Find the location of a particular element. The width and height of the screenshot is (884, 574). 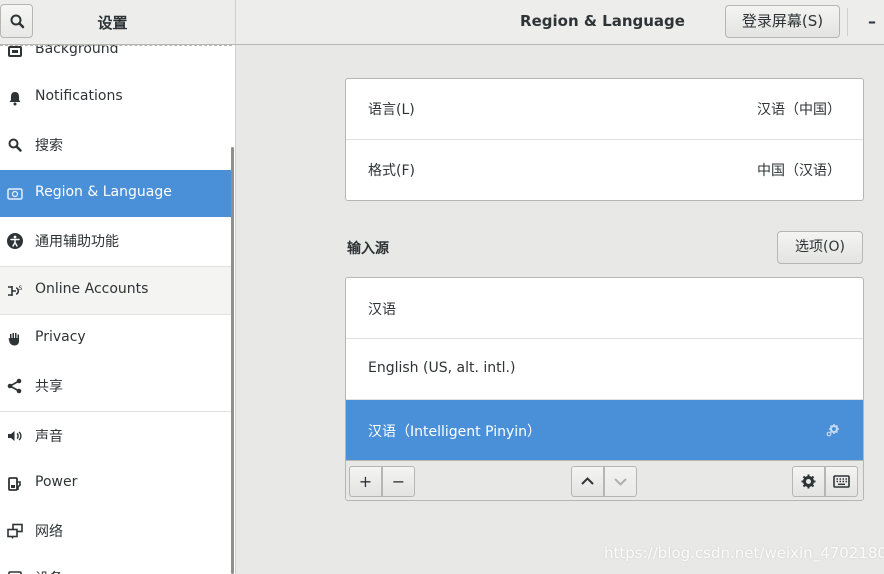

sidebar-item-accessibility: 通用辅助功能 is located at coordinates (116, 240).